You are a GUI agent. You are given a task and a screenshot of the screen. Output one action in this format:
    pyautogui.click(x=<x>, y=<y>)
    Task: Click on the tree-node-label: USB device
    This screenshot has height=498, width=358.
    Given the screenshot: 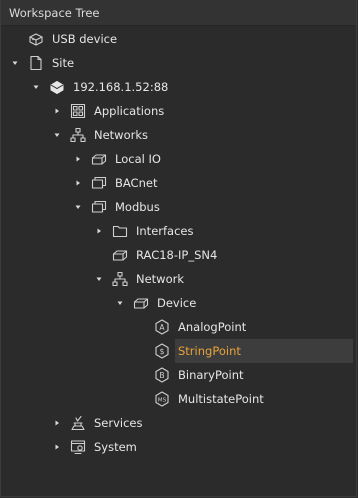 What is the action you would take?
    pyautogui.click(x=85, y=39)
    